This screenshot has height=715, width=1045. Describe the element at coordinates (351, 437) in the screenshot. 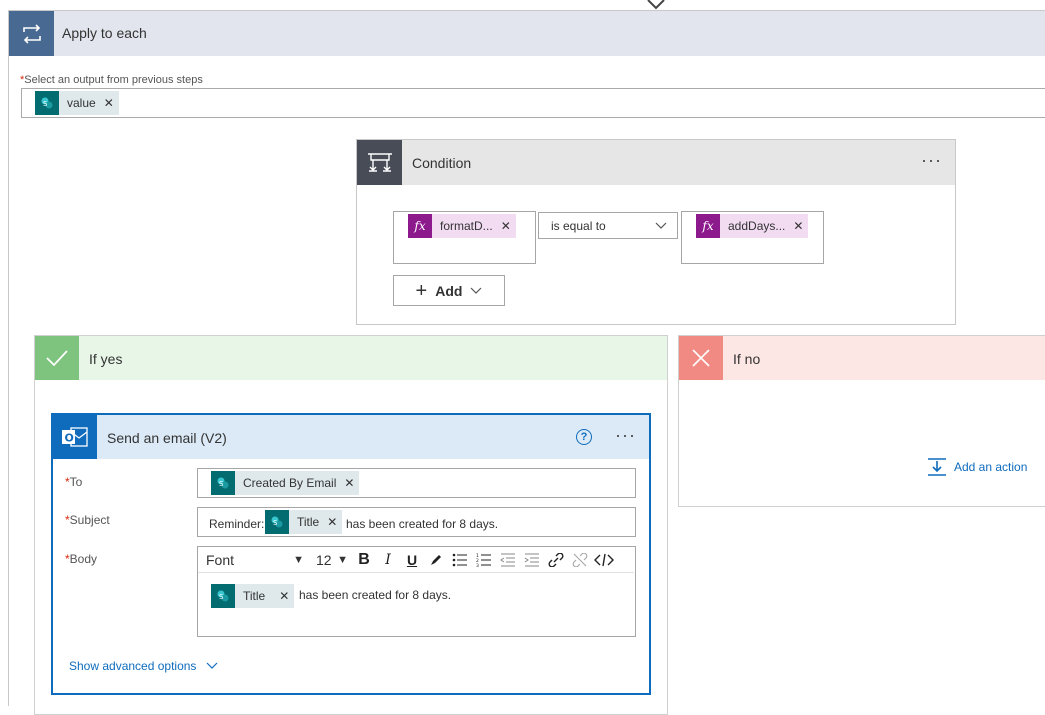

I see `send-email-header: O Send an email (V2) ? ···` at that location.